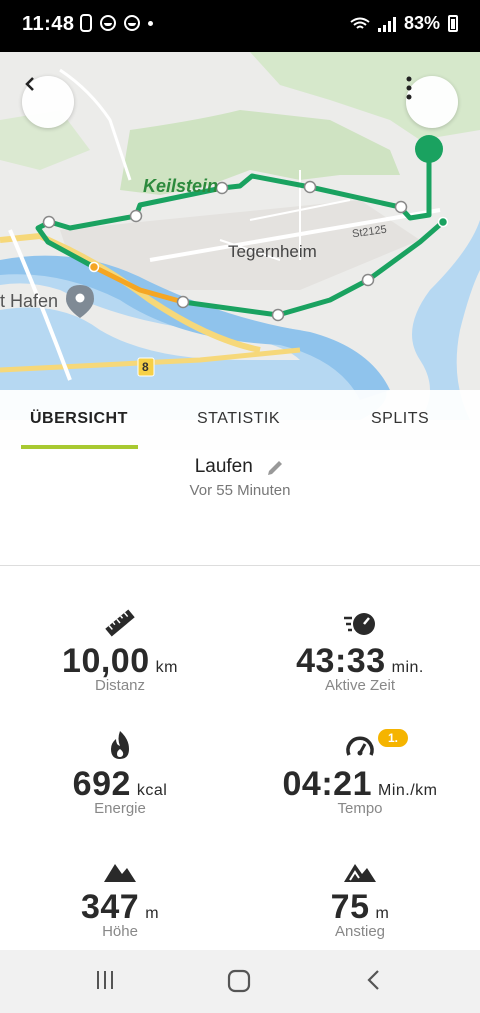  I want to click on stopwatch-icon, so click(359, 624).